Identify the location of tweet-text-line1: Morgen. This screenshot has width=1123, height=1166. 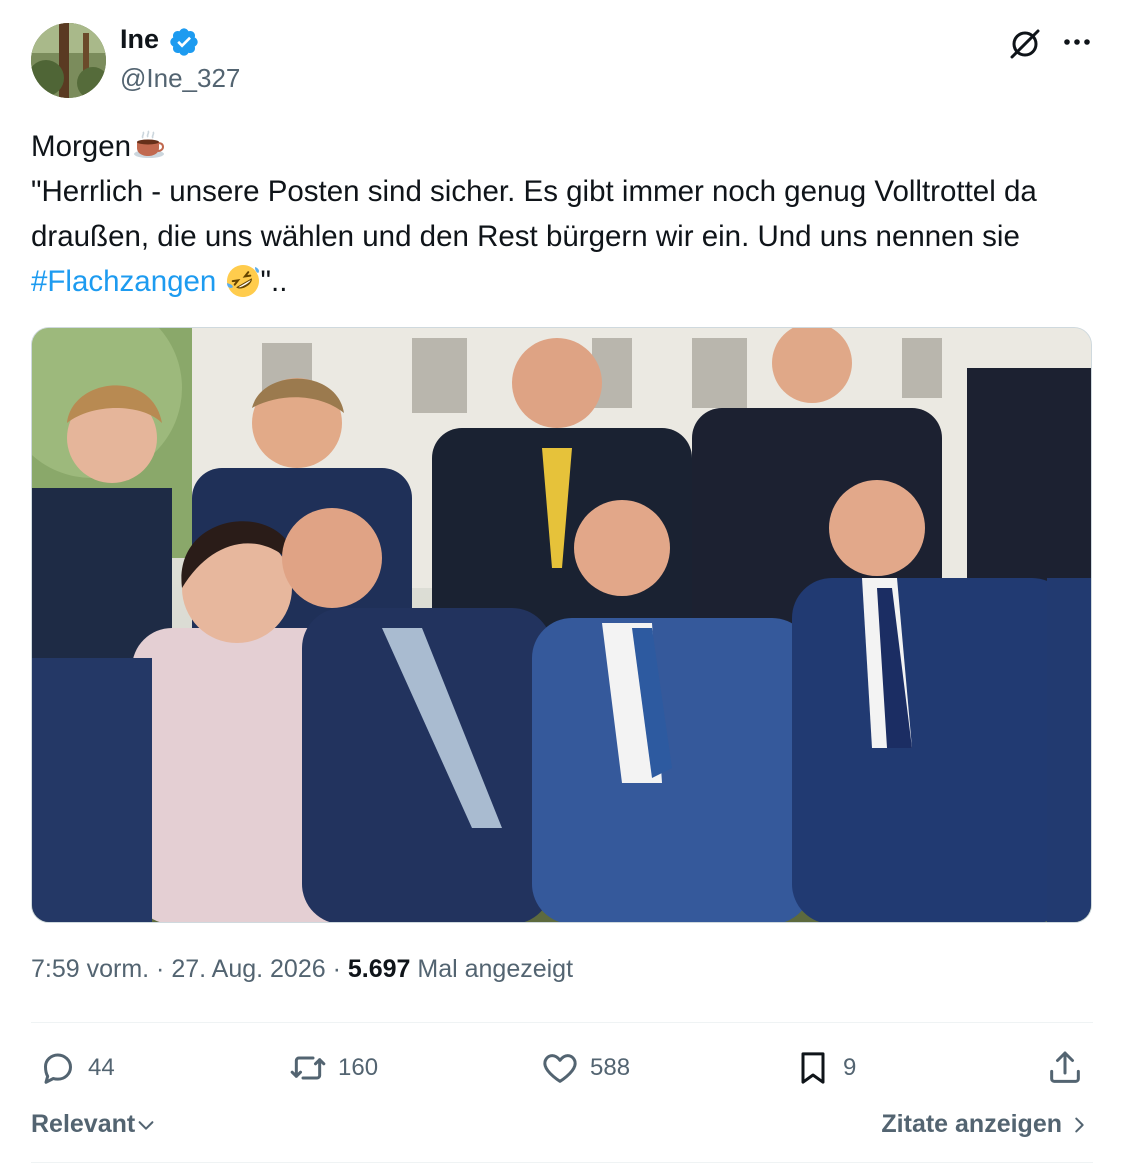
(81, 146).